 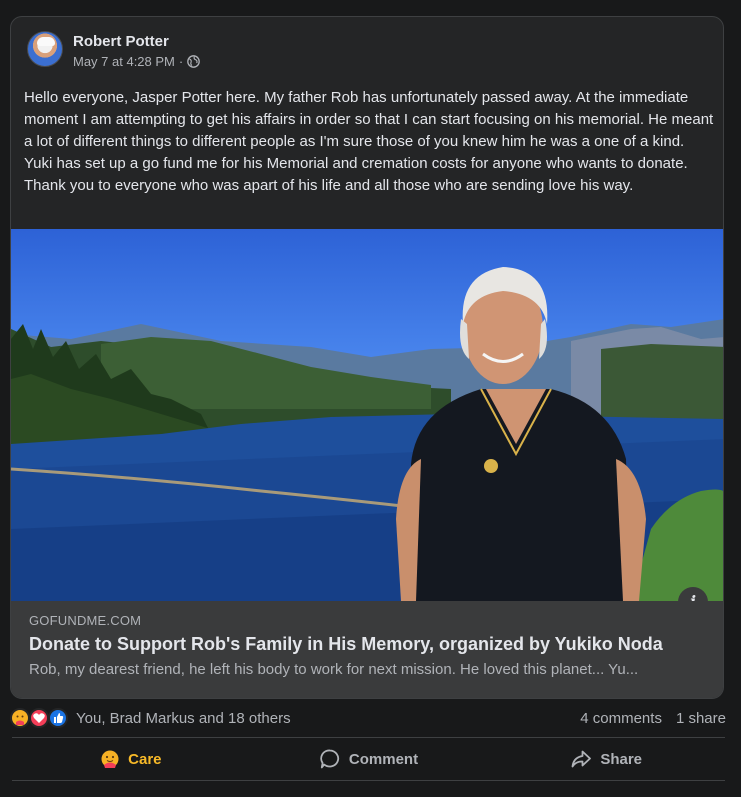 I want to click on care-icon, so click(x=110, y=759).